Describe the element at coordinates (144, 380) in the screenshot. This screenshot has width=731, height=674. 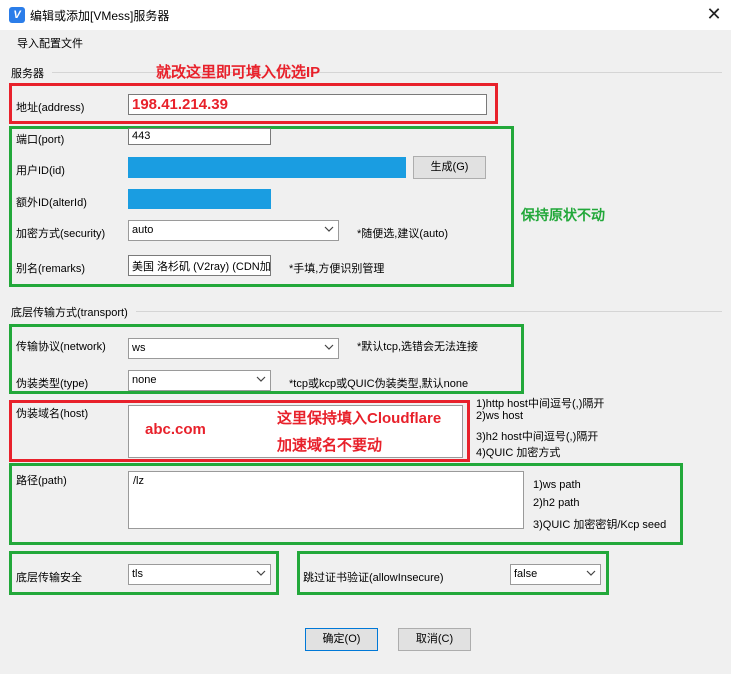
I see `type-value: none` at that location.